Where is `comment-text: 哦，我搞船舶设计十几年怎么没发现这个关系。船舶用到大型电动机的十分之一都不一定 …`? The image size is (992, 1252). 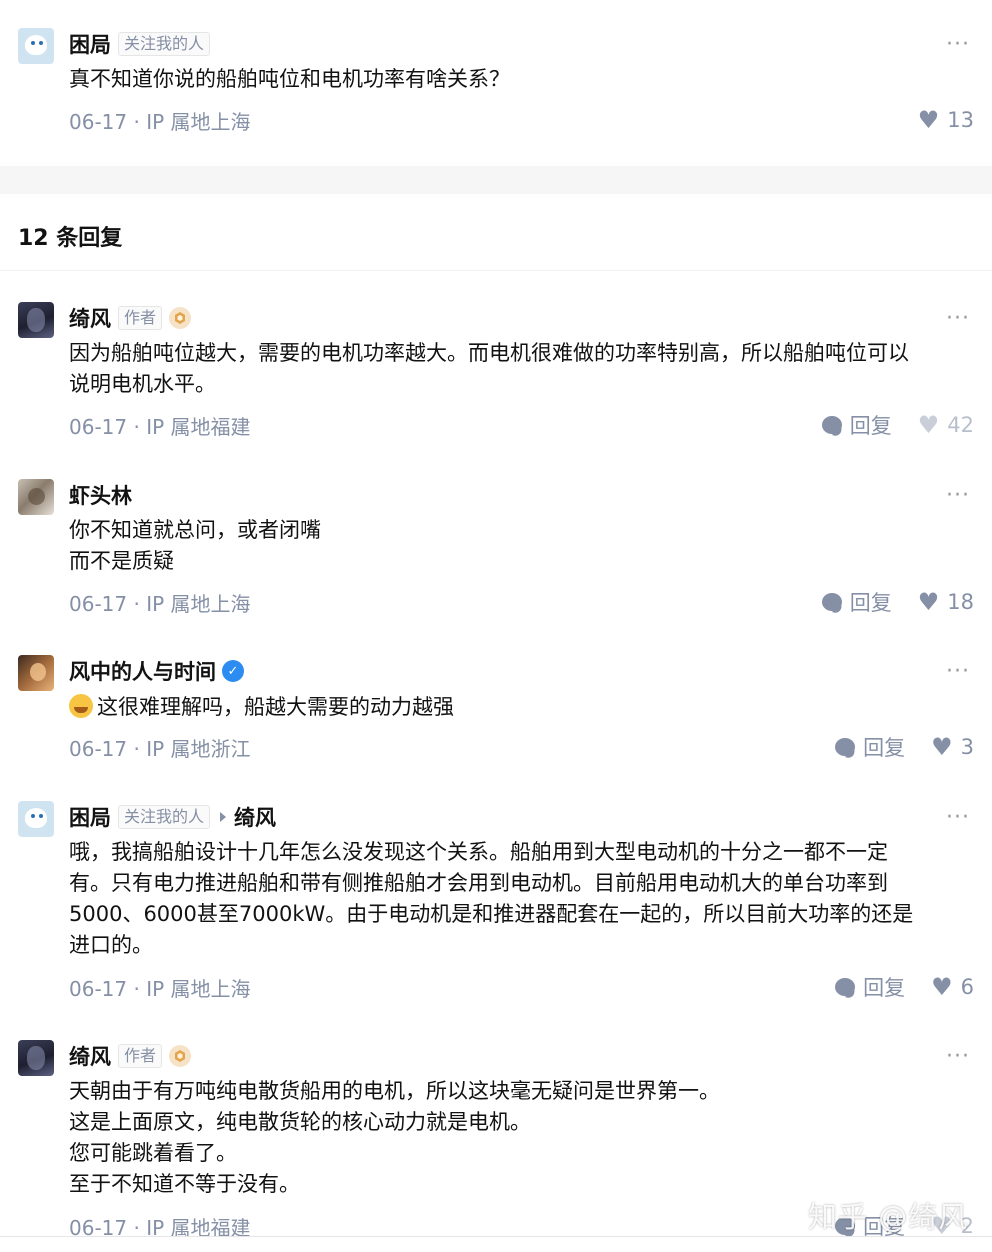 comment-text: 哦，我搞船舶设计十几年怎么没发现这个关系。船舶用到大型电动机的十分之一都不一定 … is located at coordinates (521, 899).